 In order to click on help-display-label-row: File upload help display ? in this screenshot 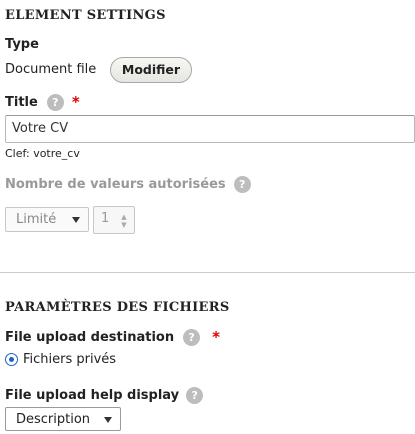, I will do `click(104, 395)`.